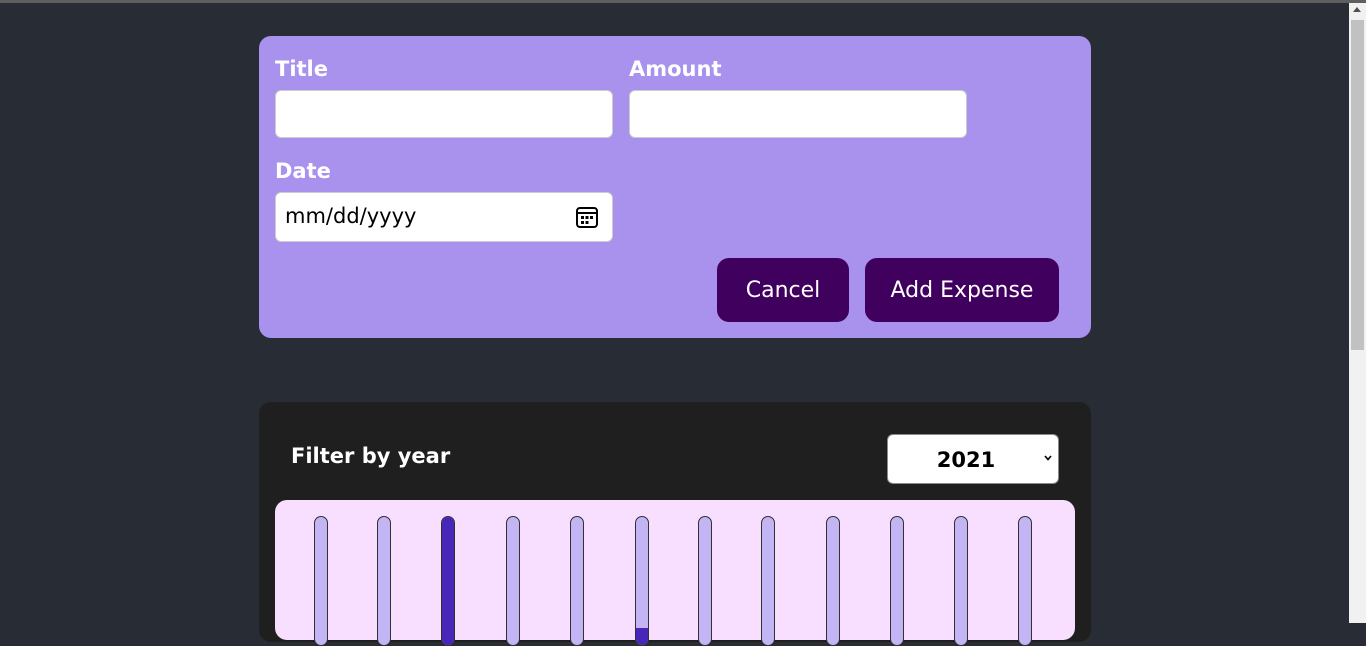  Describe the element at coordinates (1357, 185) in the screenshot. I see `scrollbar-thumb` at that location.